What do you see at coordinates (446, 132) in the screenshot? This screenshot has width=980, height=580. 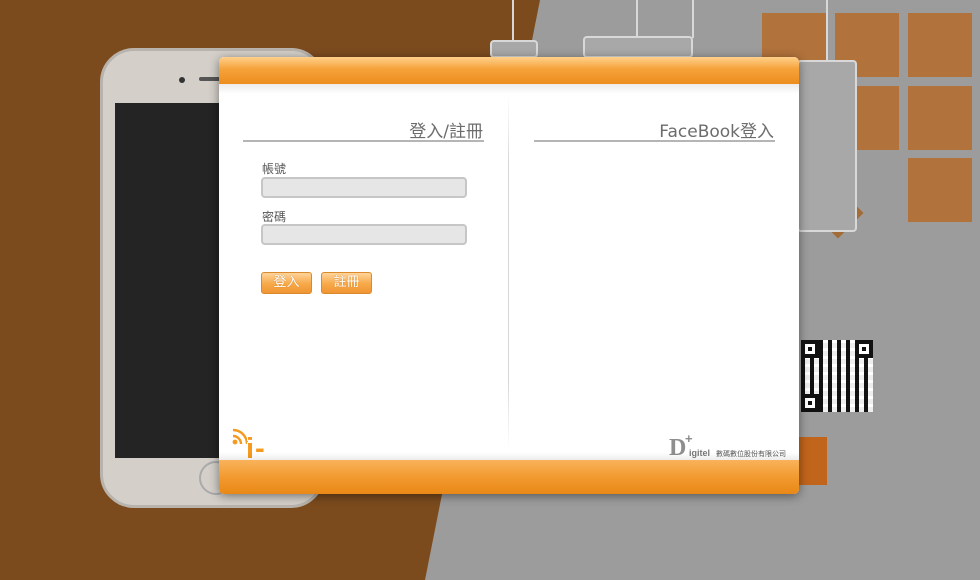 I see `login-section-title: 登入/註冊` at bounding box center [446, 132].